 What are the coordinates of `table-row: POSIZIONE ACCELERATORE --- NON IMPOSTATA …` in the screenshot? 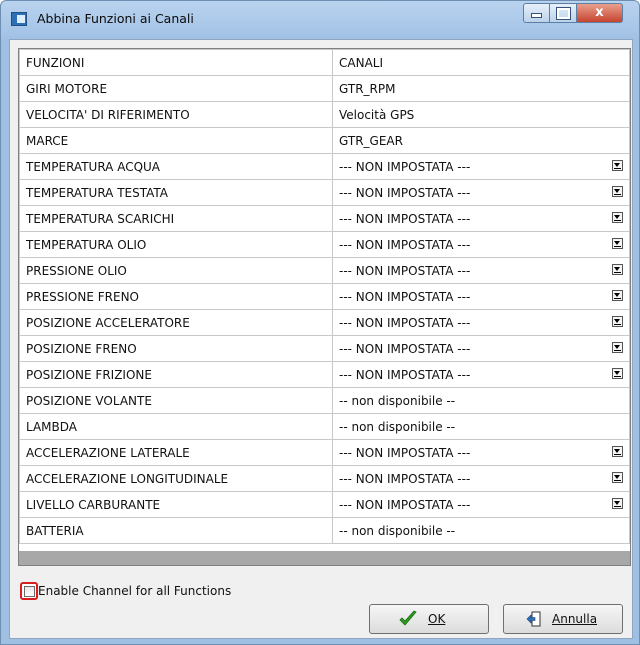 It's located at (324, 322).